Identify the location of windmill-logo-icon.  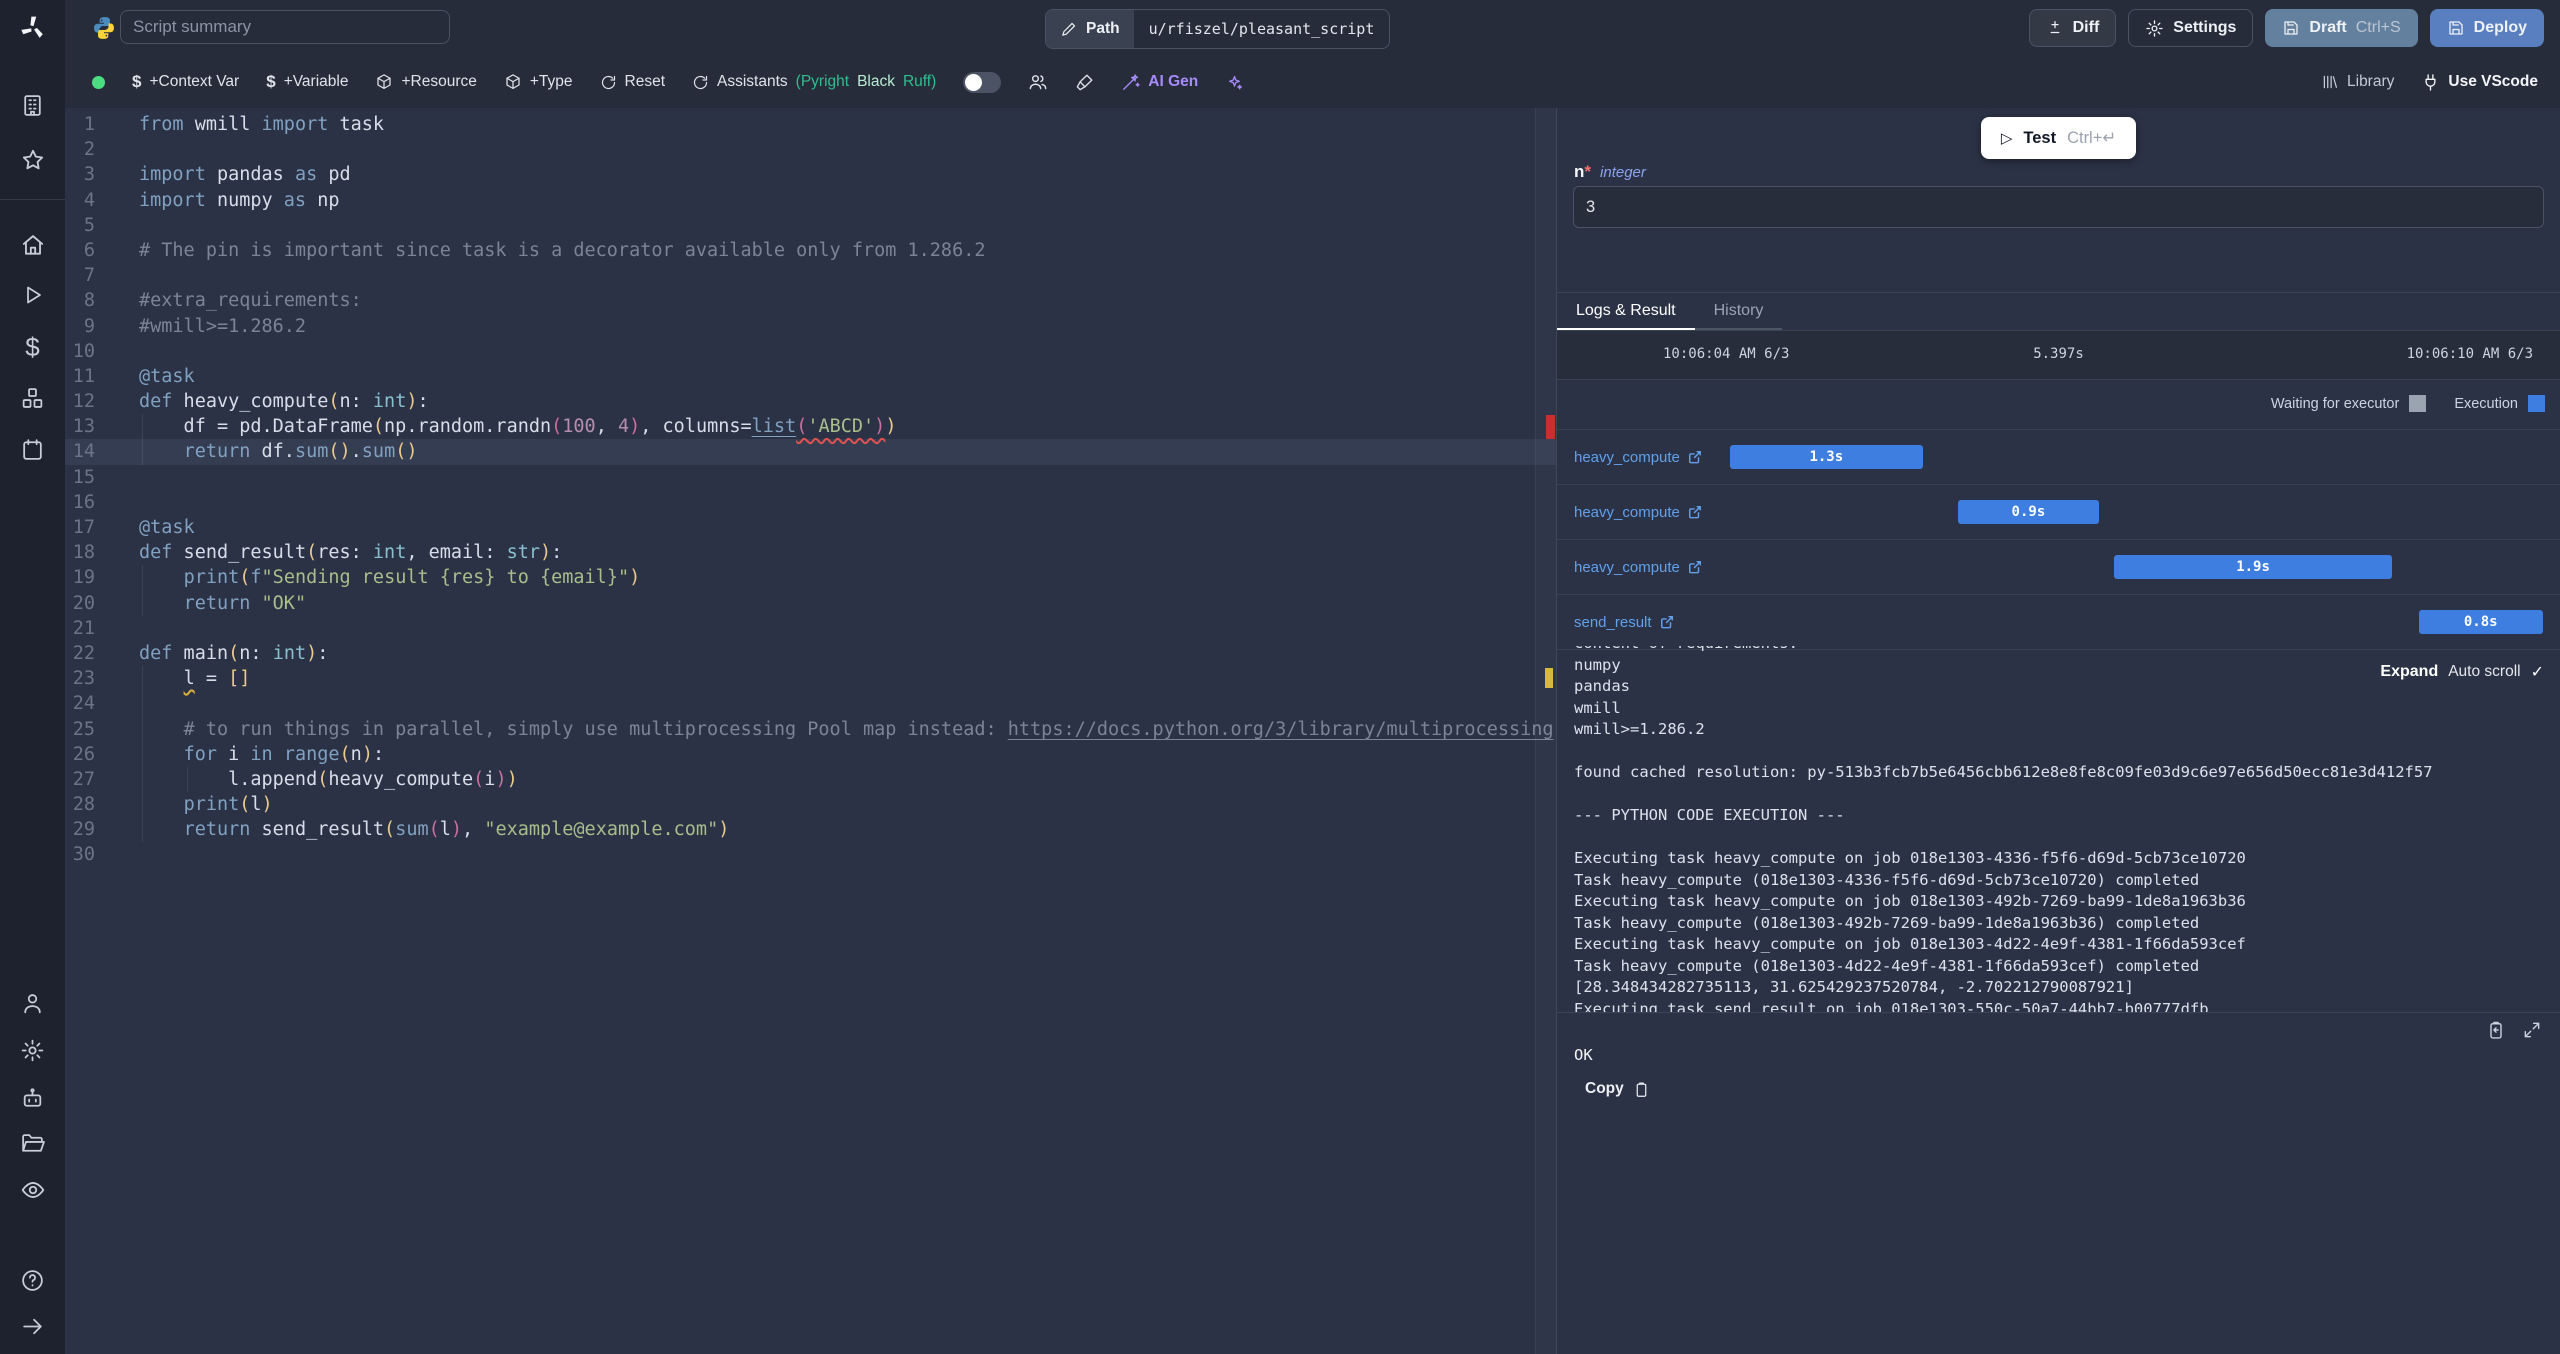
(32, 28).